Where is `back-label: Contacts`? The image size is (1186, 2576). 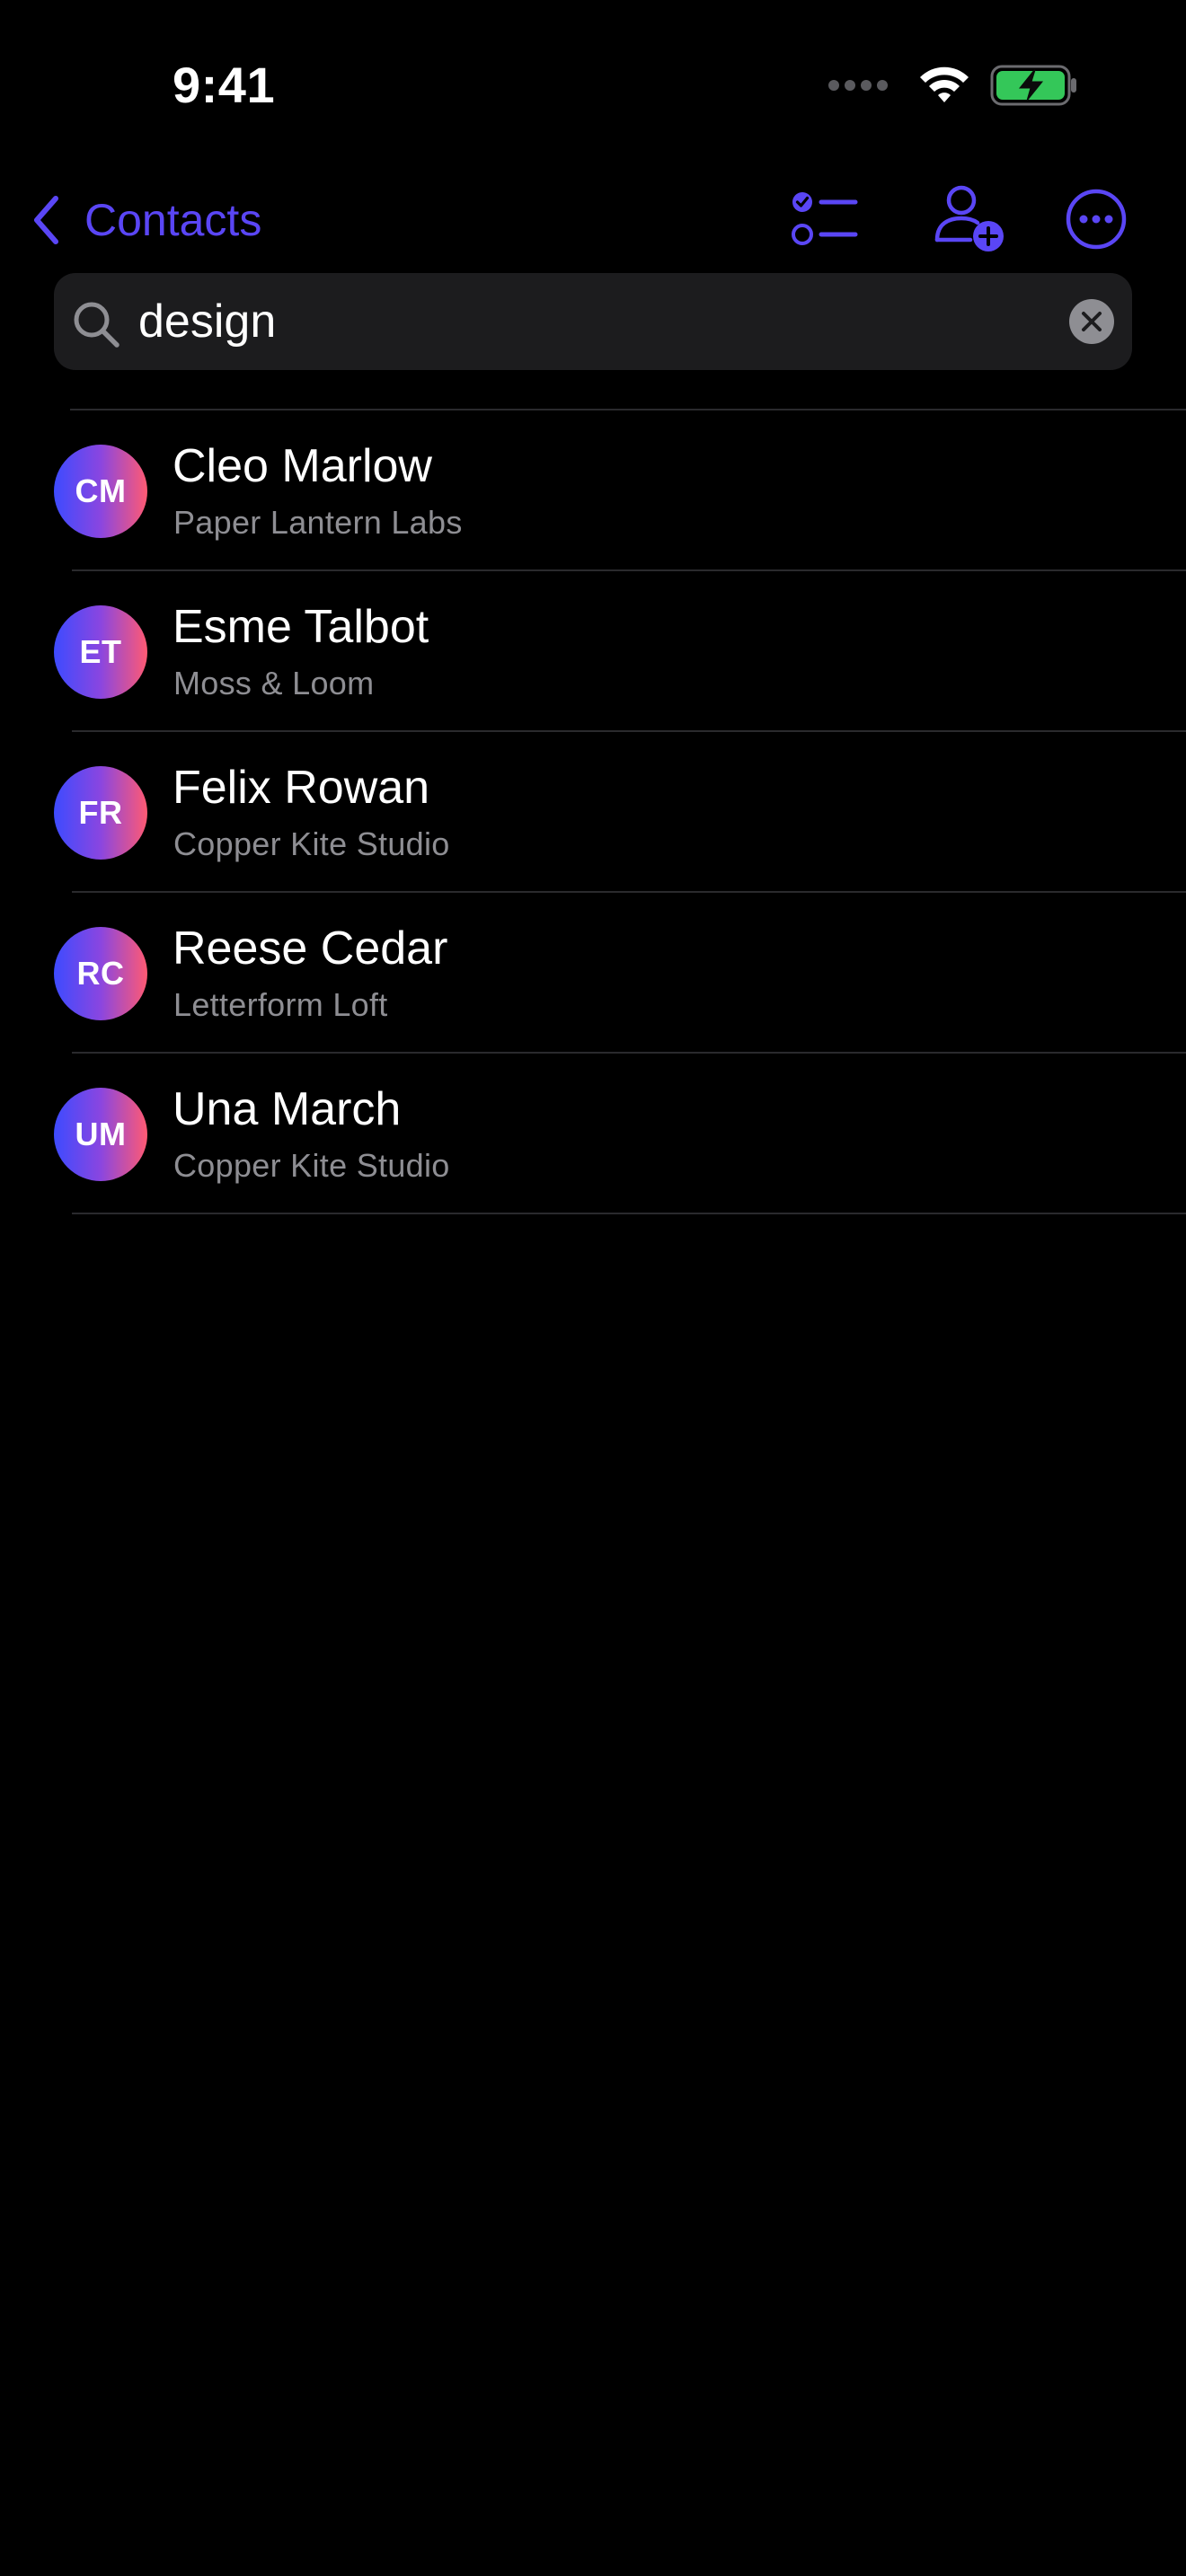 back-label: Contacts is located at coordinates (173, 220).